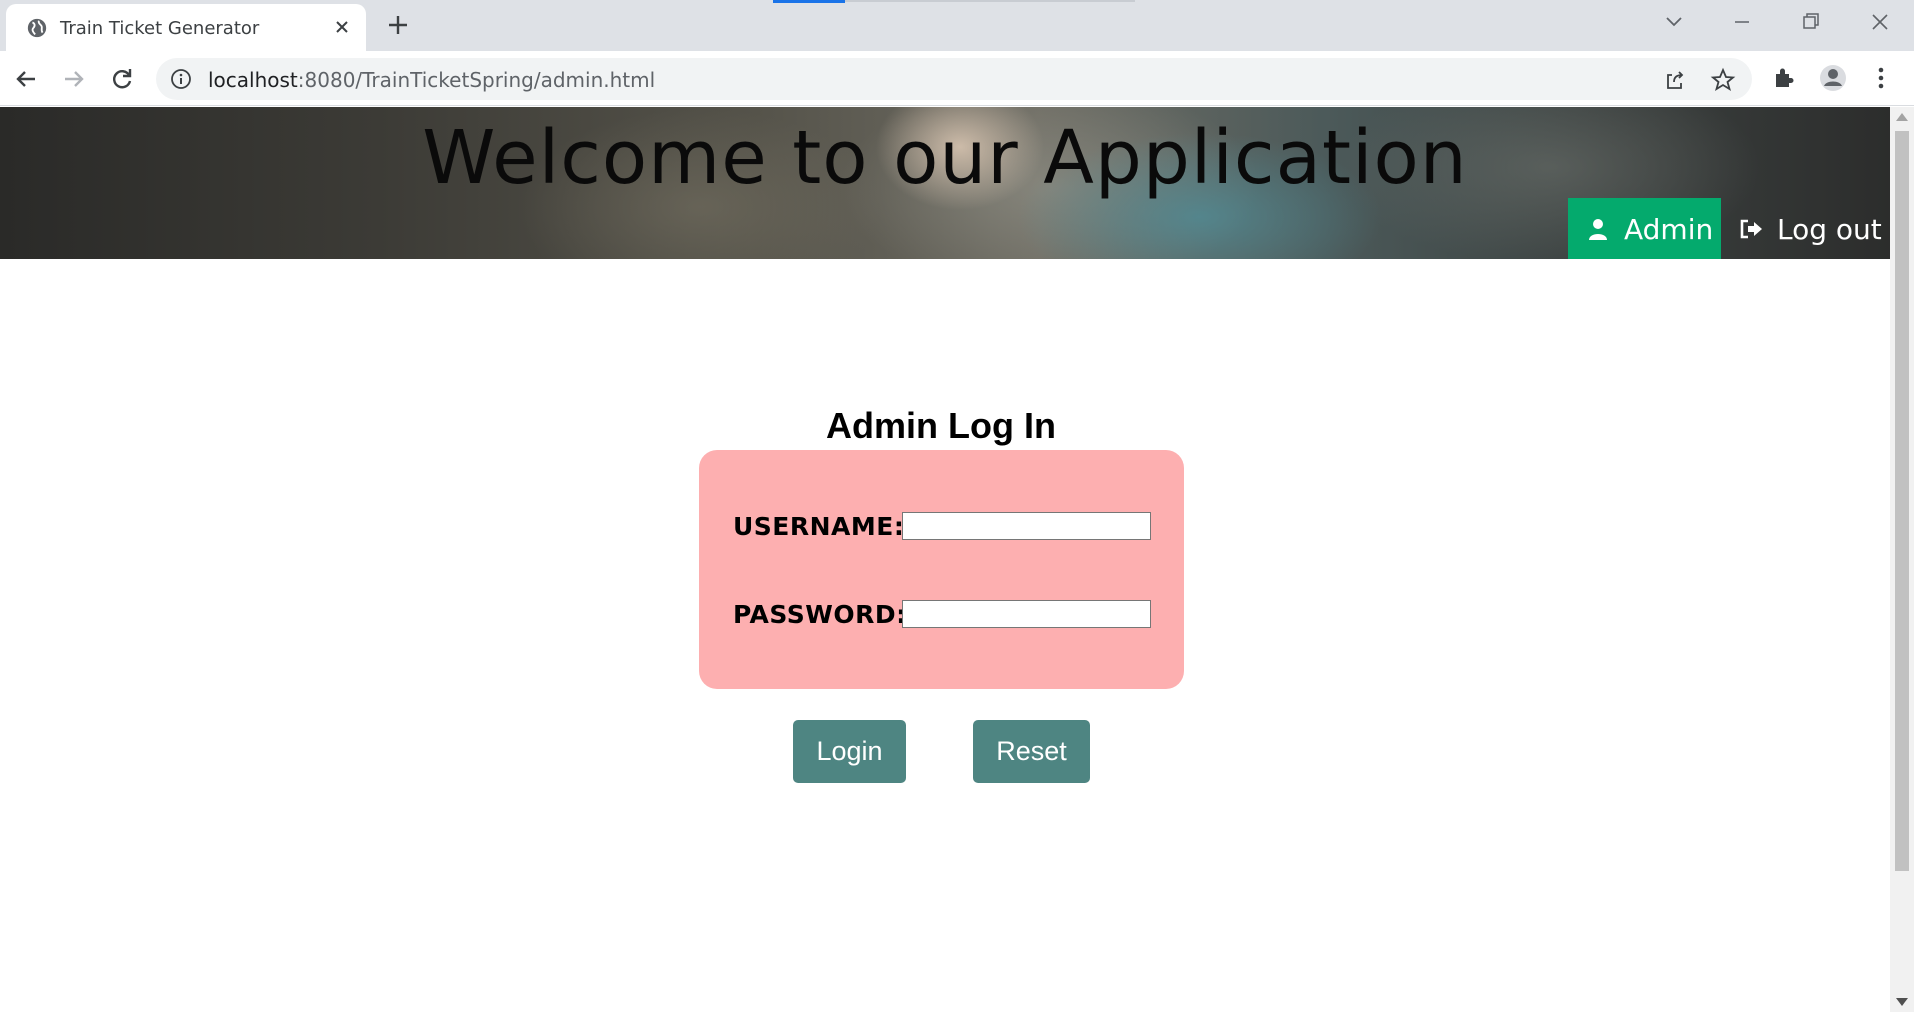 The width and height of the screenshot is (1914, 1012). Describe the element at coordinates (1742, 22) in the screenshot. I see `minimize-icon` at that location.